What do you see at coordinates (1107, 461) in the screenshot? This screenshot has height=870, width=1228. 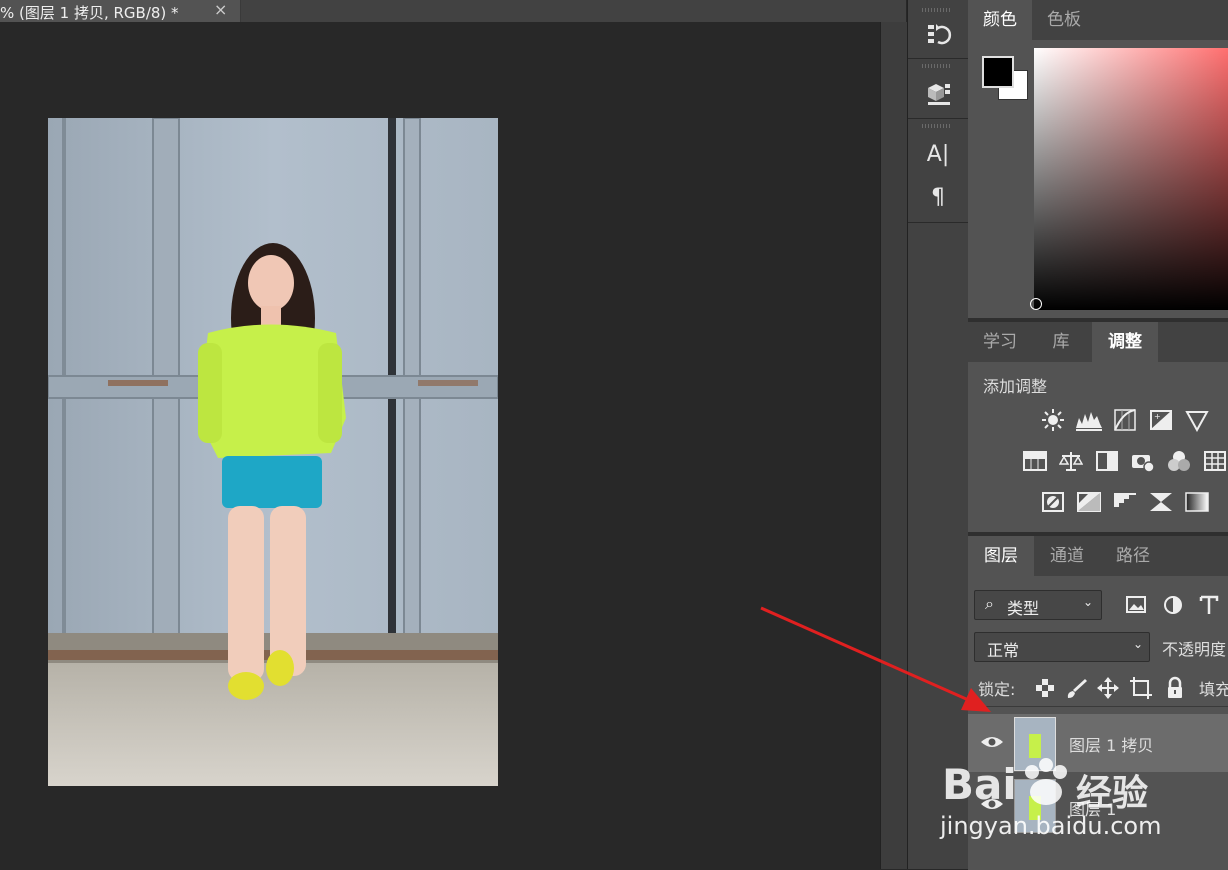 I see `black-white-icon` at bounding box center [1107, 461].